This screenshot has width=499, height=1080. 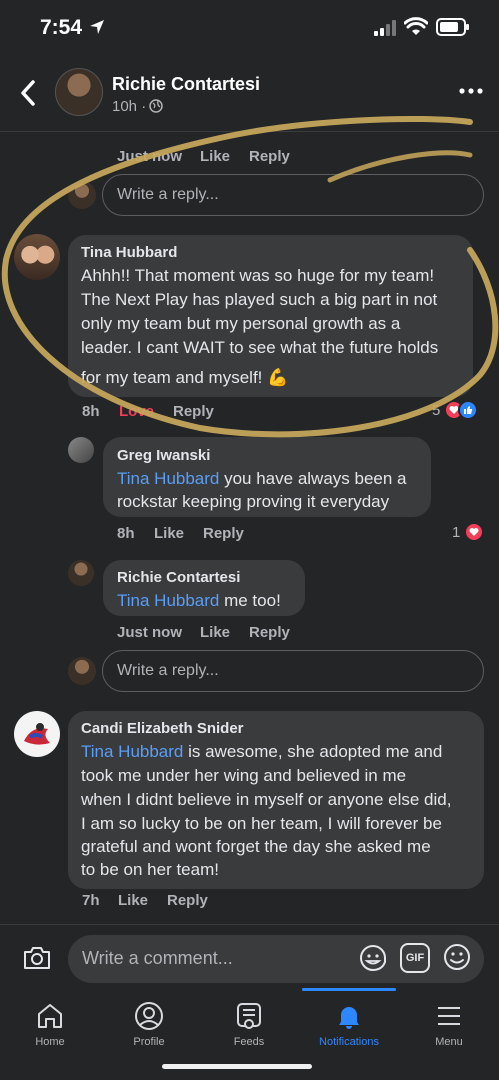 I want to click on tab-profile: Profile, so click(x=149, y=1023).